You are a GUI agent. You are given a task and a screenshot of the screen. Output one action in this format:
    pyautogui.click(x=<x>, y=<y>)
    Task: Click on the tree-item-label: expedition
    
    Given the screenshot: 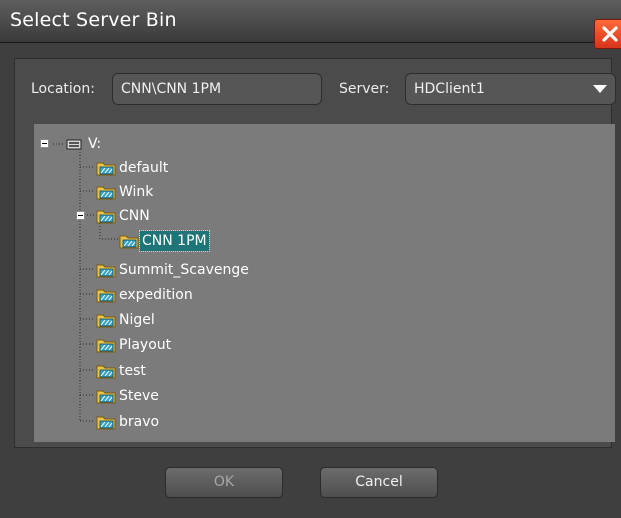 What is the action you would take?
    pyautogui.click(x=156, y=295)
    